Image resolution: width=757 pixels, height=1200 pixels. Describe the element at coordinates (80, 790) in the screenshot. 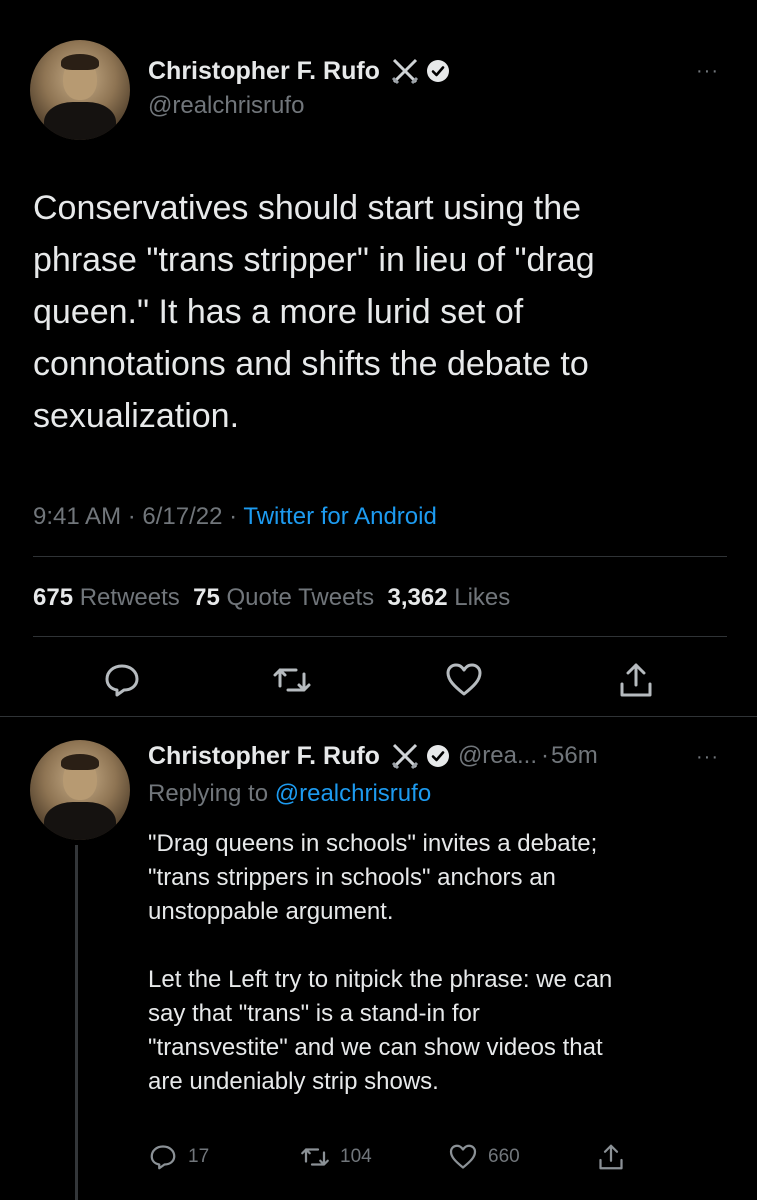

I see `reply-author-avatar` at that location.